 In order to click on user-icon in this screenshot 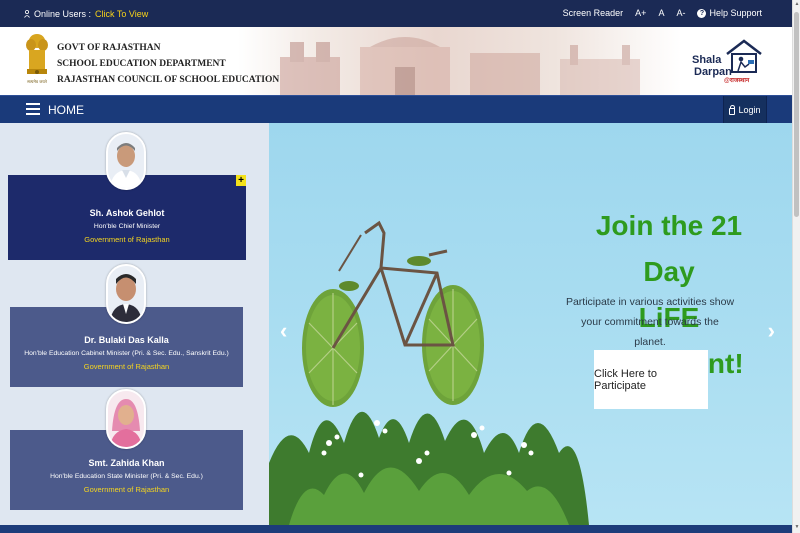, I will do `click(27, 14)`.